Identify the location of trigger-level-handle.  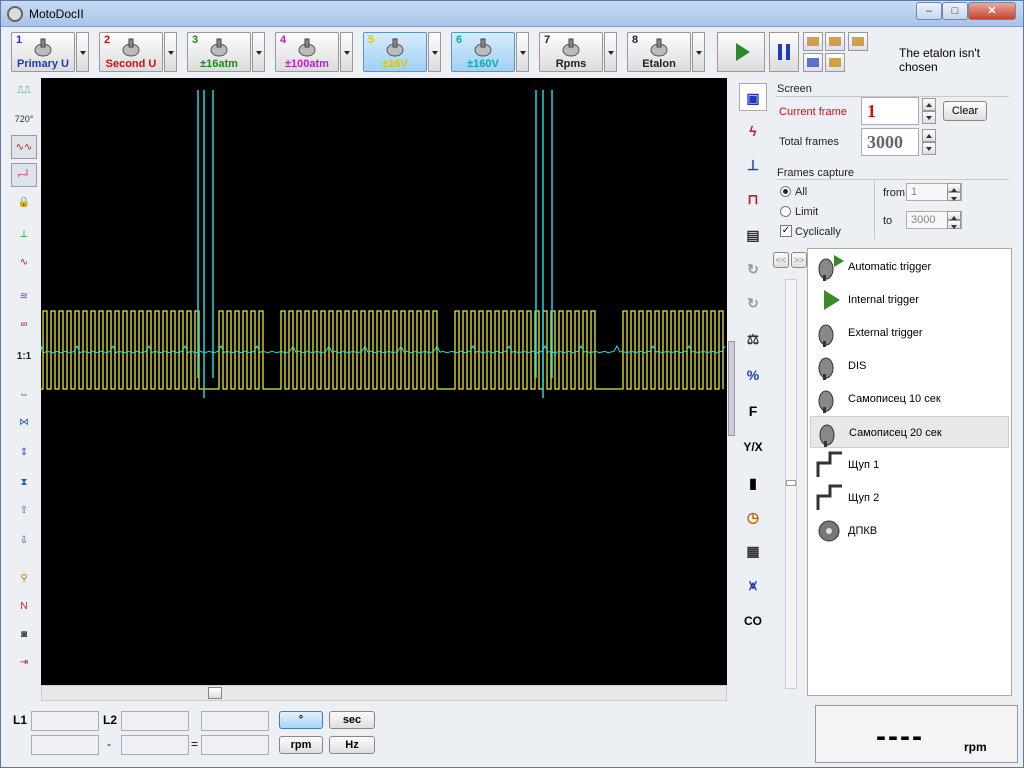
(791, 483).